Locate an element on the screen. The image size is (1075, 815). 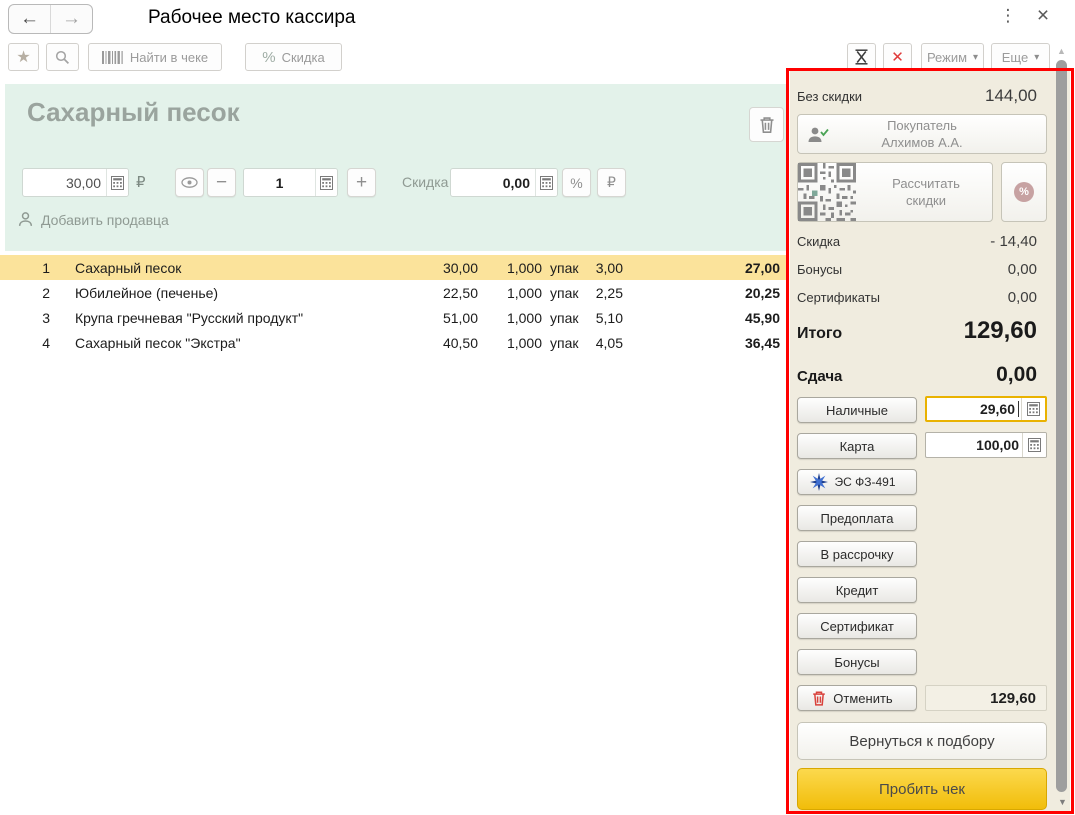
bonuses-label: Бонусы is located at coordinates (820, 269).